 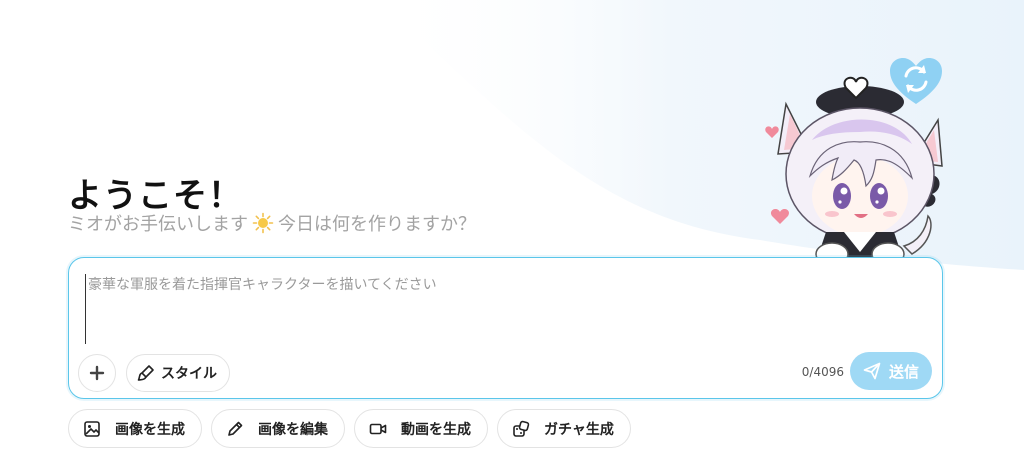 What do you see at coordinates (92, 429) in the screenshot?
I see `image-icon` at bounding box center [92, 429].